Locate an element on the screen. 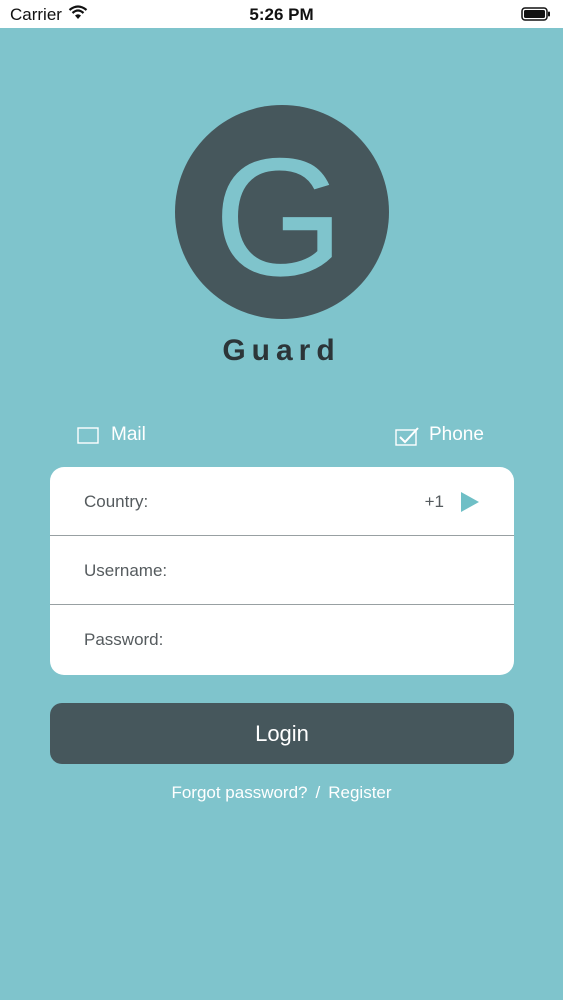 Image resolution: width=563 pixels, height=1000 pixels. password-input is located at coordinates (362, 640).